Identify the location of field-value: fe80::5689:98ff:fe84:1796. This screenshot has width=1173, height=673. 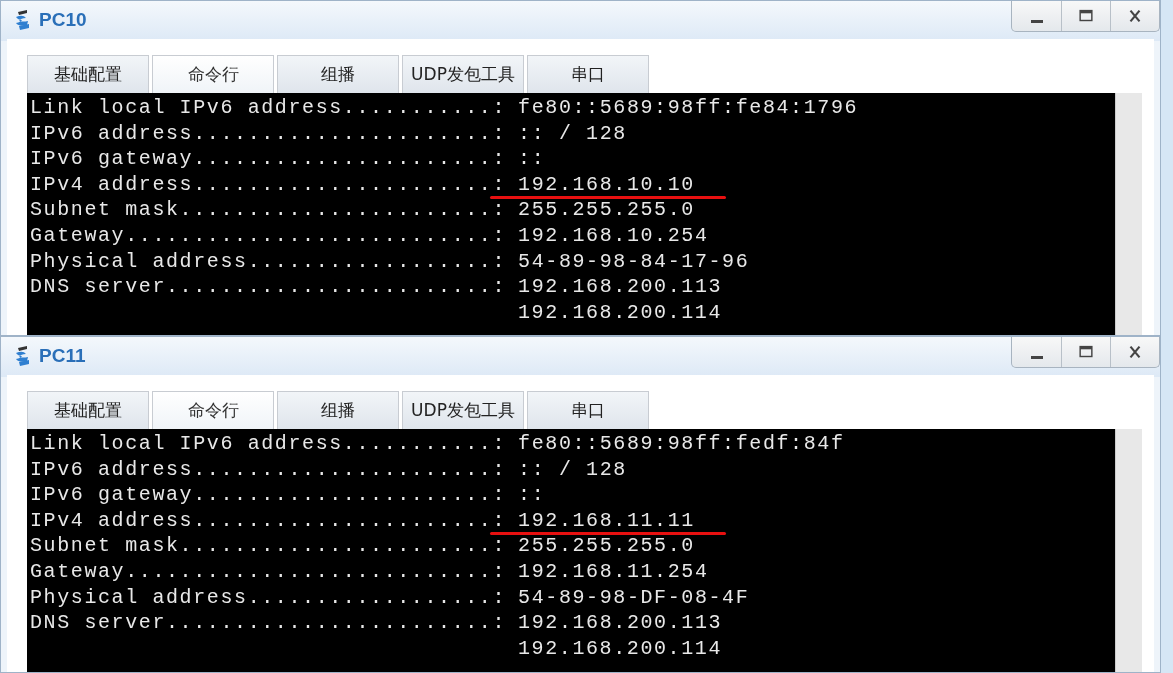
(688, 108).